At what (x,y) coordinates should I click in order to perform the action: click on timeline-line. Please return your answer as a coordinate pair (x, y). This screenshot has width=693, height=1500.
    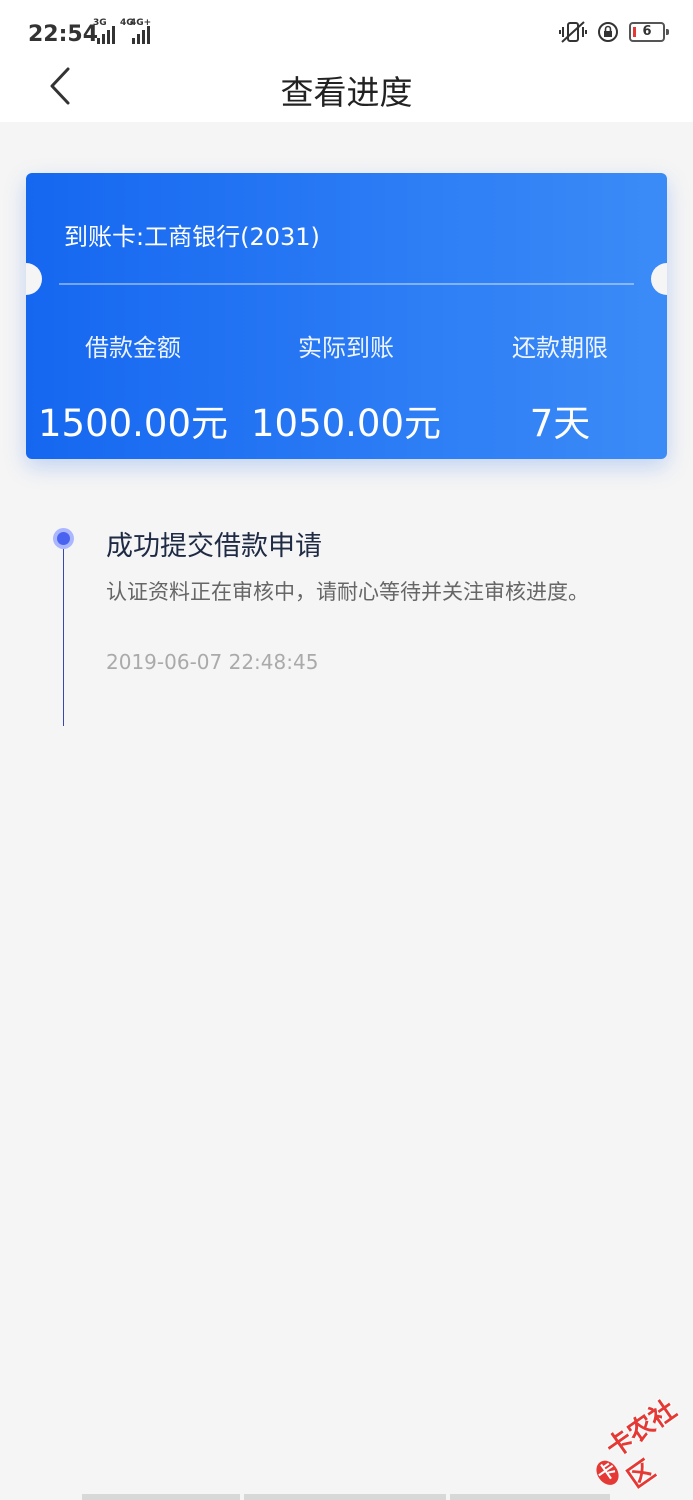
    Looking at the image, I should click on (63, 629).